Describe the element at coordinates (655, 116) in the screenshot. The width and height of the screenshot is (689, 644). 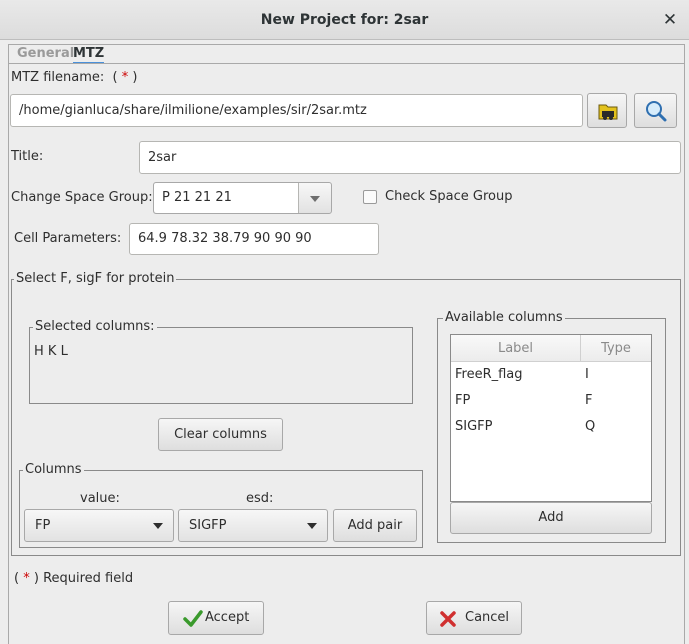
I see `magnifier-icon` at that location.